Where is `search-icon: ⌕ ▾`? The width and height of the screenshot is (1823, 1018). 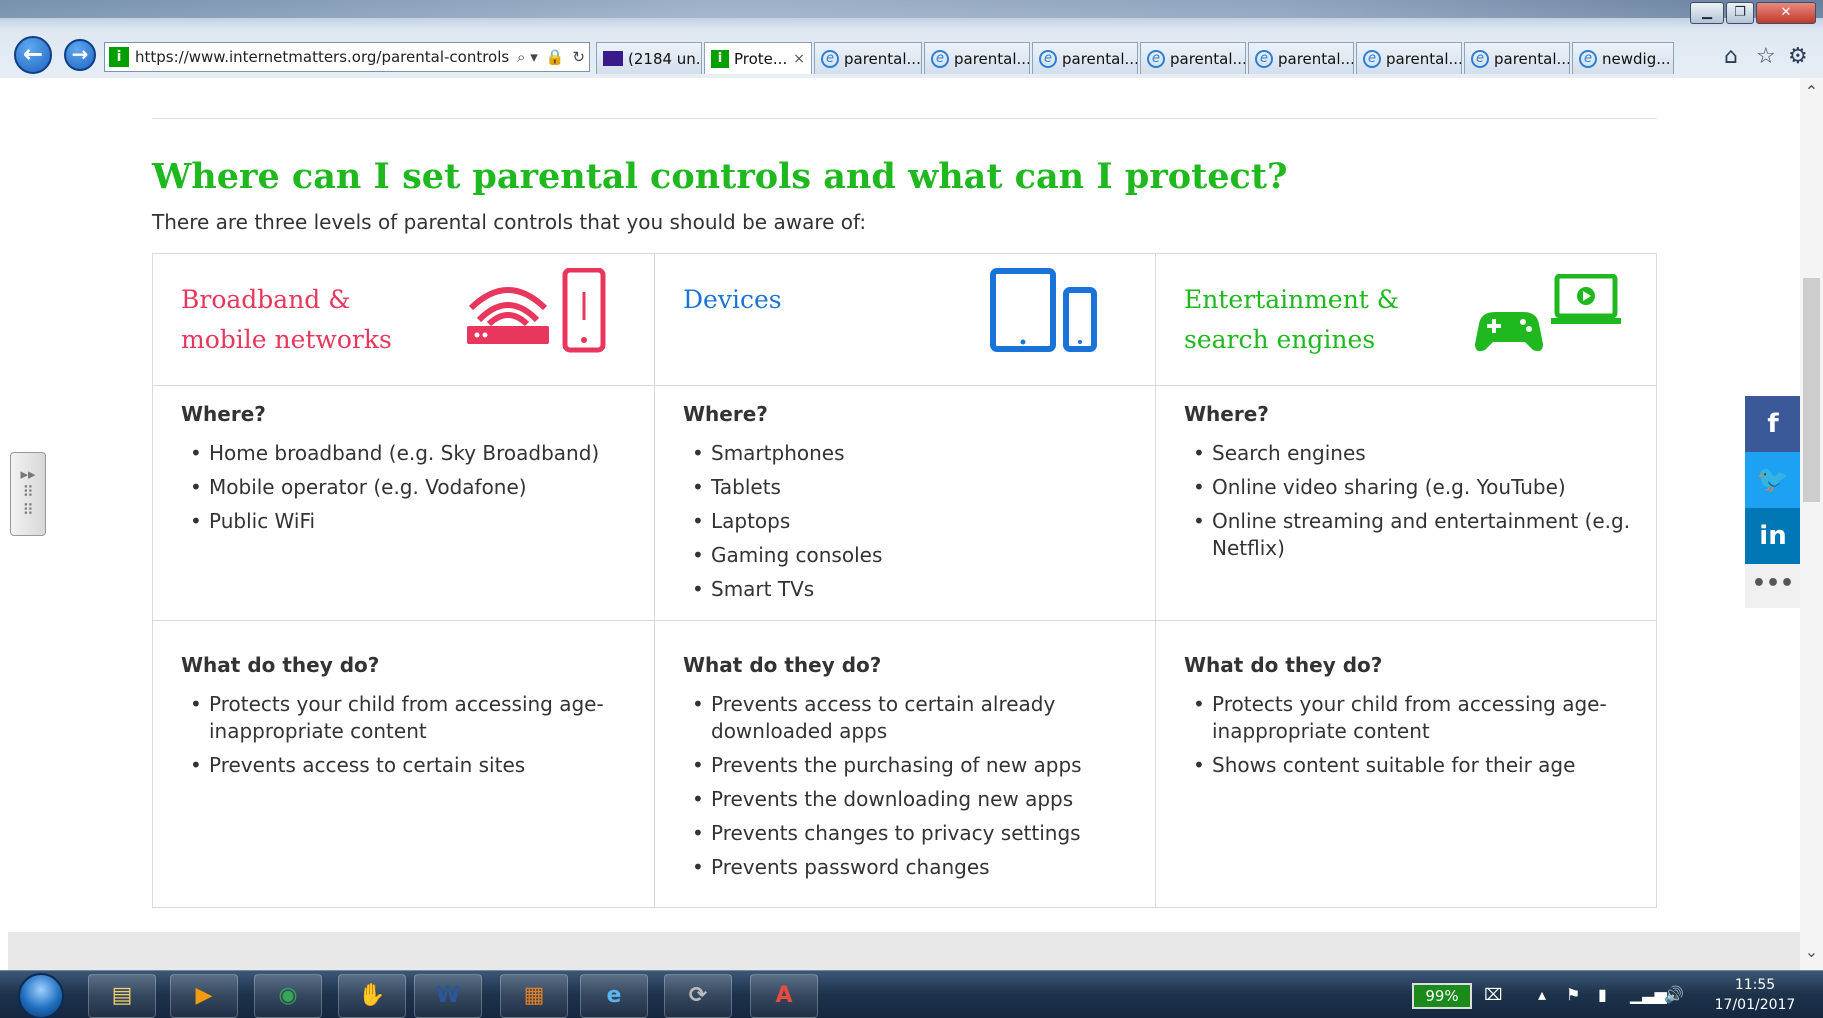
search-icon: ⌕ ▾ is located at coordinates (527, 57).